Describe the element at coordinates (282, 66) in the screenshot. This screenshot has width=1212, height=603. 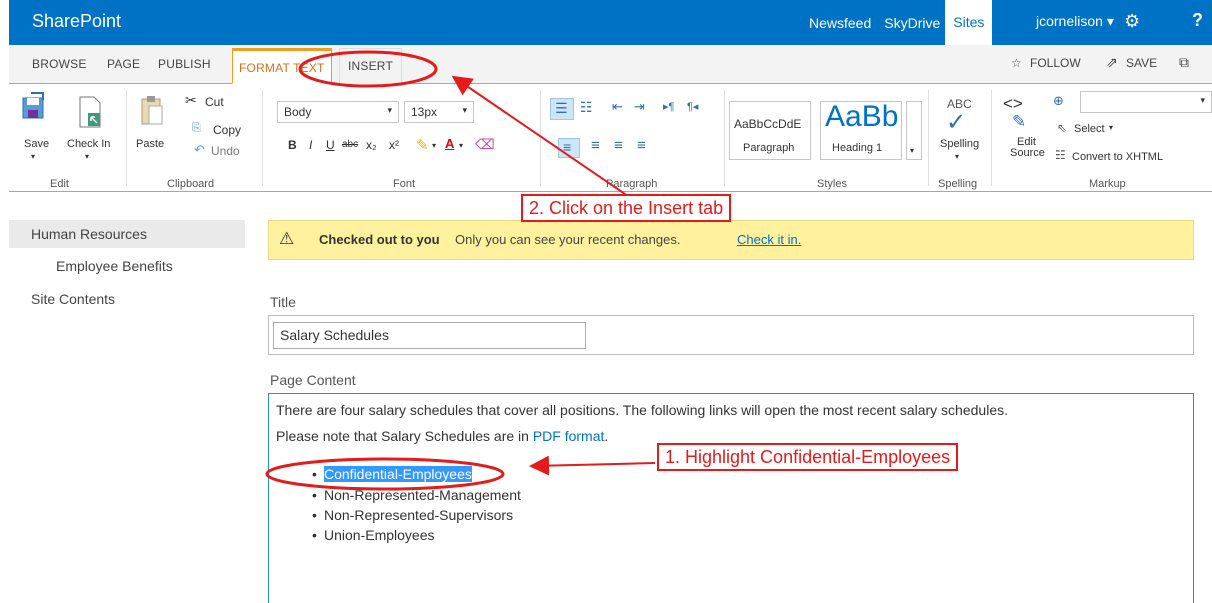
I see `tab-format-text: FORMAT TEXT` at that location.